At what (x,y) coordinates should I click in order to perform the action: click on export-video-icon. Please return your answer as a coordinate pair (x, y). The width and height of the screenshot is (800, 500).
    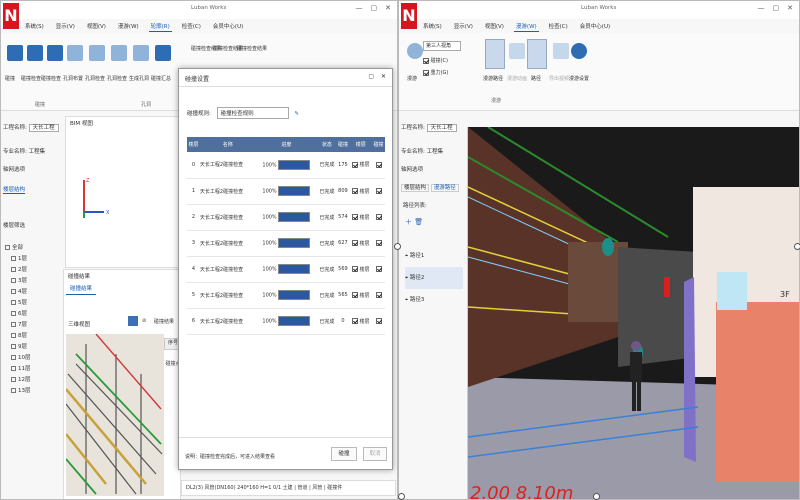
    Looking at the image, I should click on (561, 51).